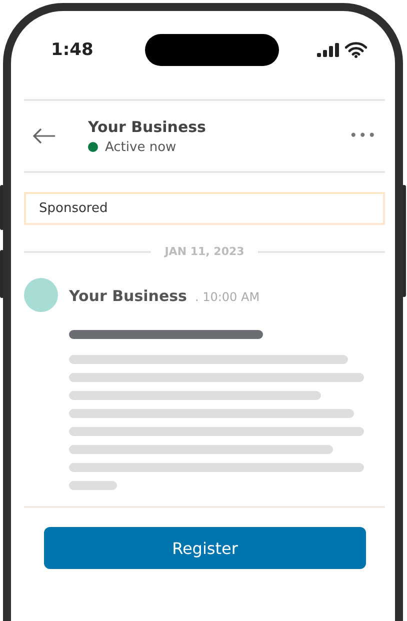 This screenshot has height=621, width=407. I want to click on chat-title: Your Business, so click(147, 127).